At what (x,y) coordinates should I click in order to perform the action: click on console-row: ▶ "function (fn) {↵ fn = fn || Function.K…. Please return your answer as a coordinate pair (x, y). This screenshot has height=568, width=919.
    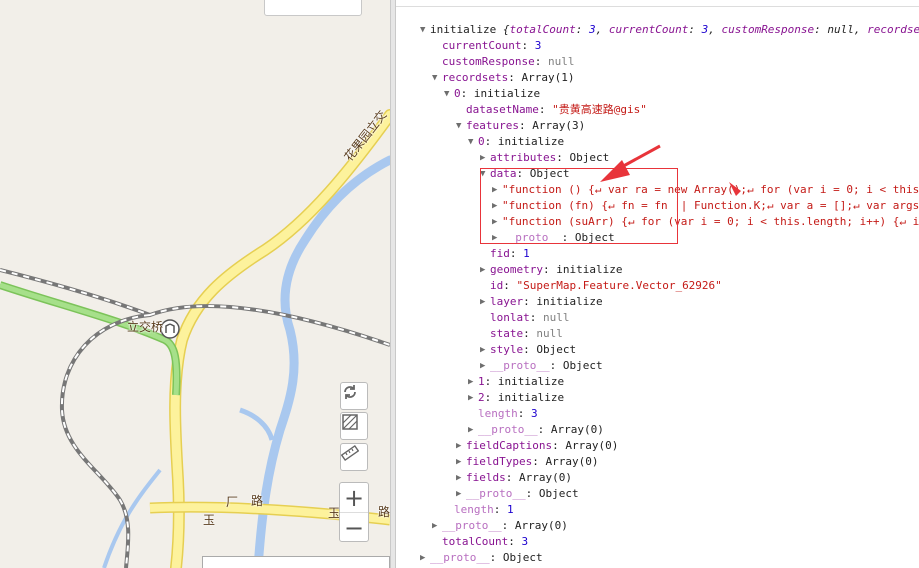
    Looking at the image, I should click on (705, 206).